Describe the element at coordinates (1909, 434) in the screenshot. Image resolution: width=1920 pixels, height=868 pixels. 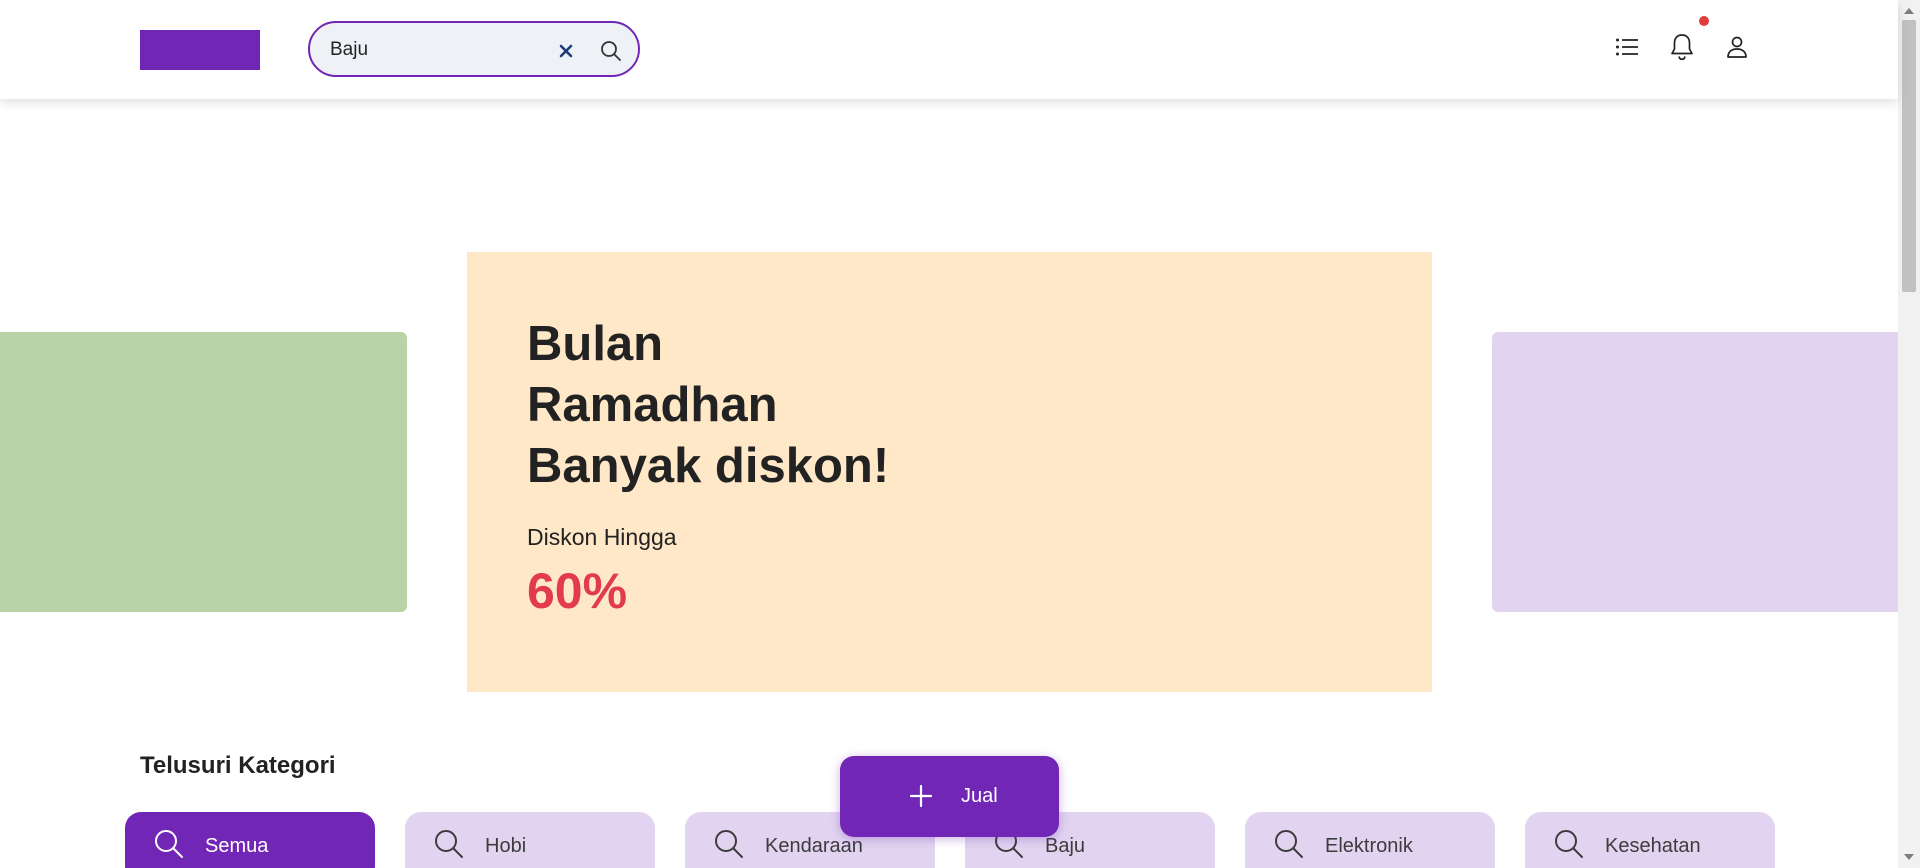
I see `page-scrollbar` at that location.